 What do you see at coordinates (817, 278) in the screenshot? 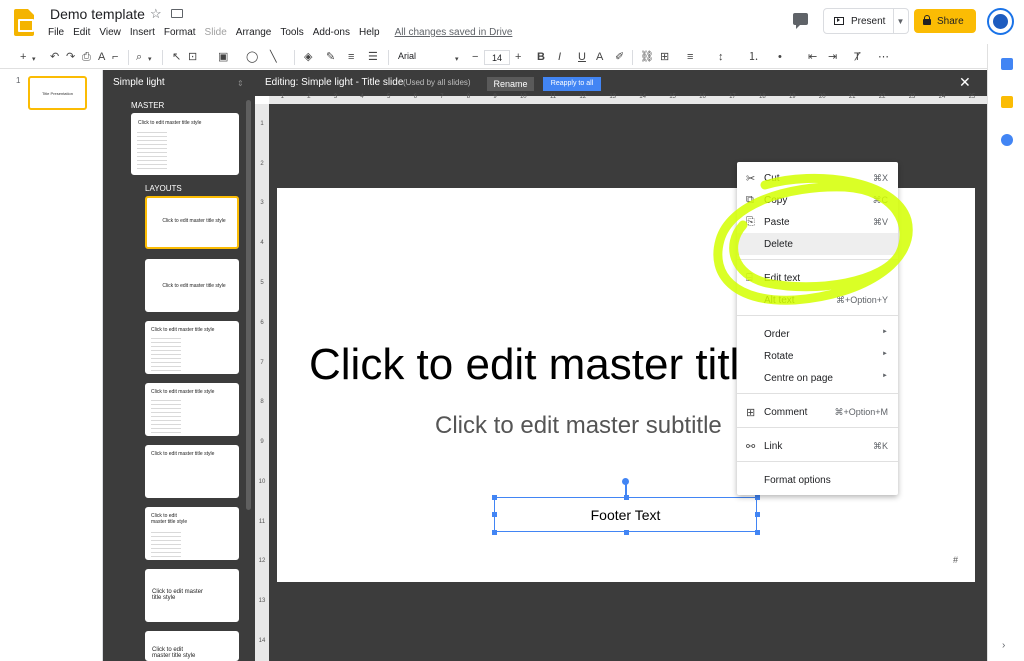
I see `menu-item-edit-text: ⌸ Edit text` at bounding box center [817, 278].